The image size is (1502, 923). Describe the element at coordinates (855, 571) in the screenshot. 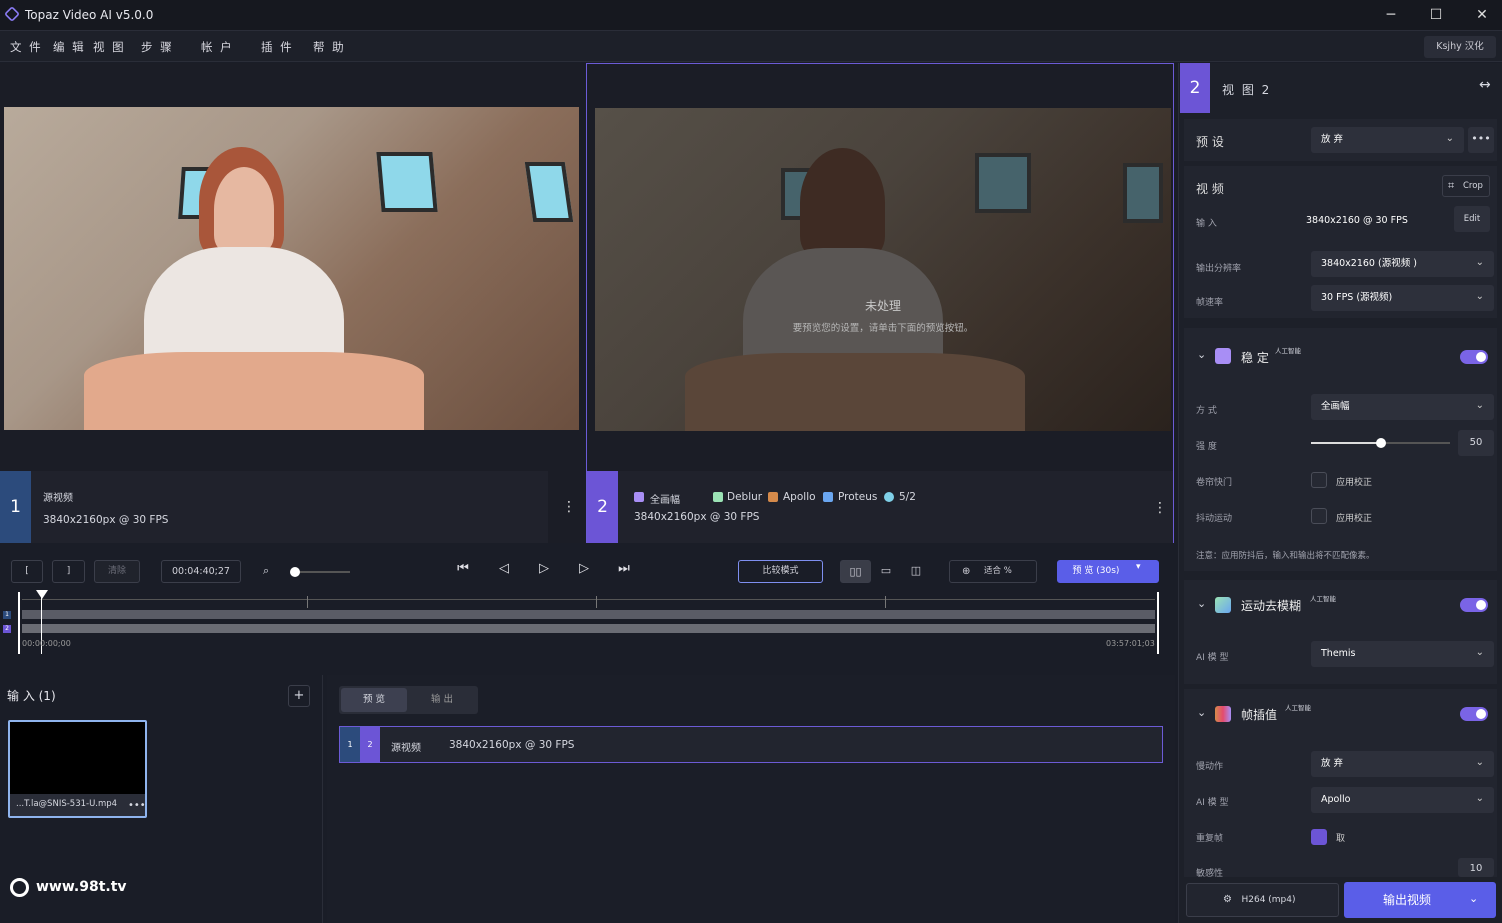

I see `side-by-side-icon: ▯▯` at that location.